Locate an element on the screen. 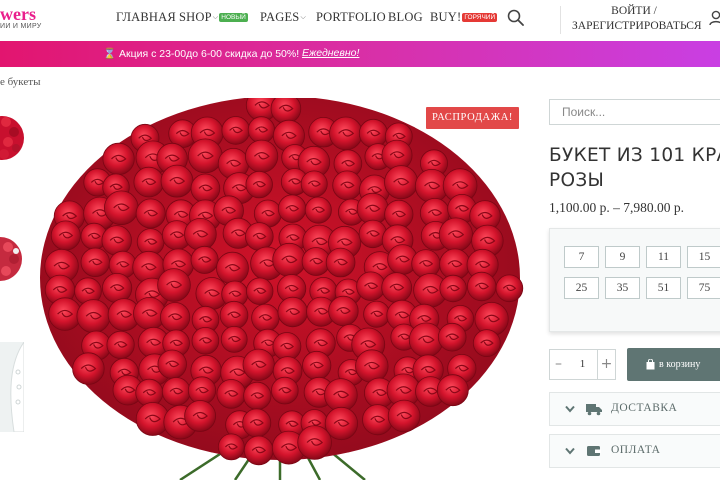 This screenshot has height=480, width=720. nav-item-shop: SHOP⌵ НОВЫЙ is located at coordinates (213, 17).